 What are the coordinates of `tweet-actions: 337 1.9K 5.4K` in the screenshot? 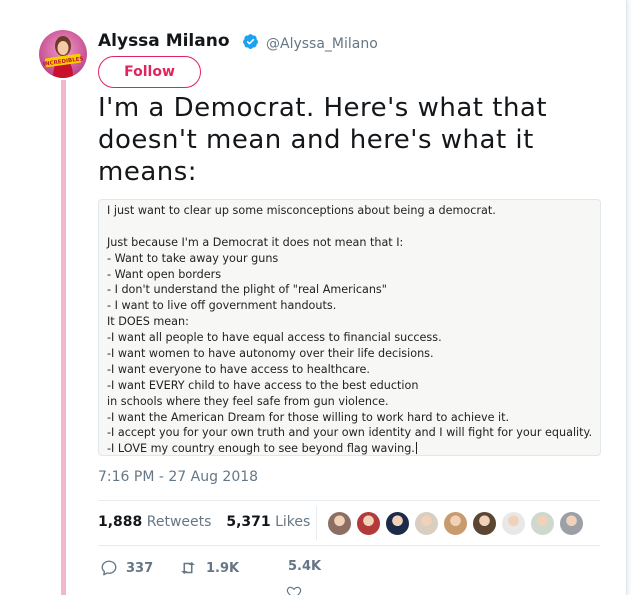 It's located at (248, 570).